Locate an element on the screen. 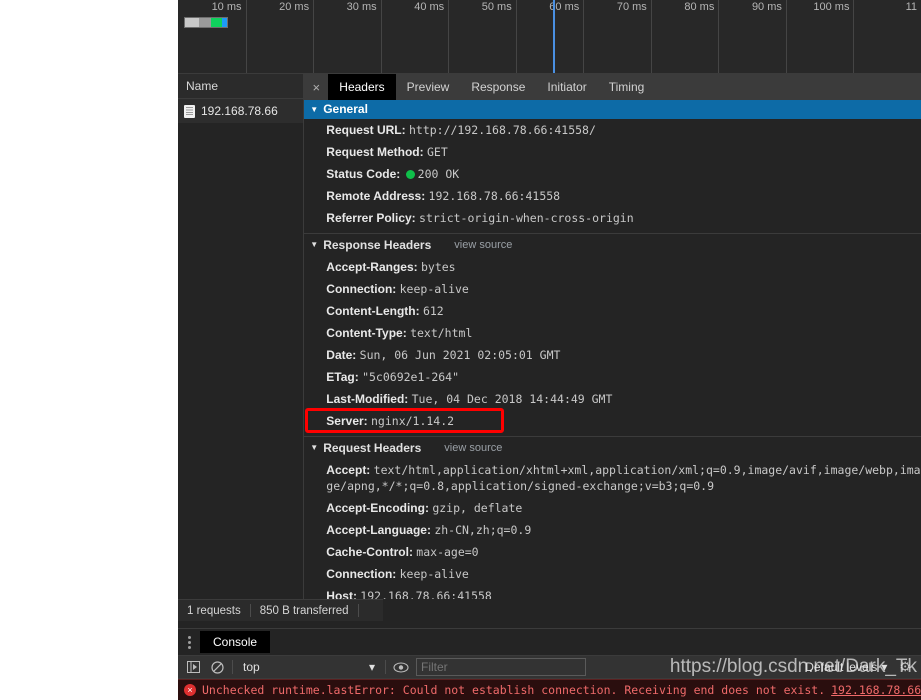  header-value: gzip, deflate is located at coordinates (477, 508).